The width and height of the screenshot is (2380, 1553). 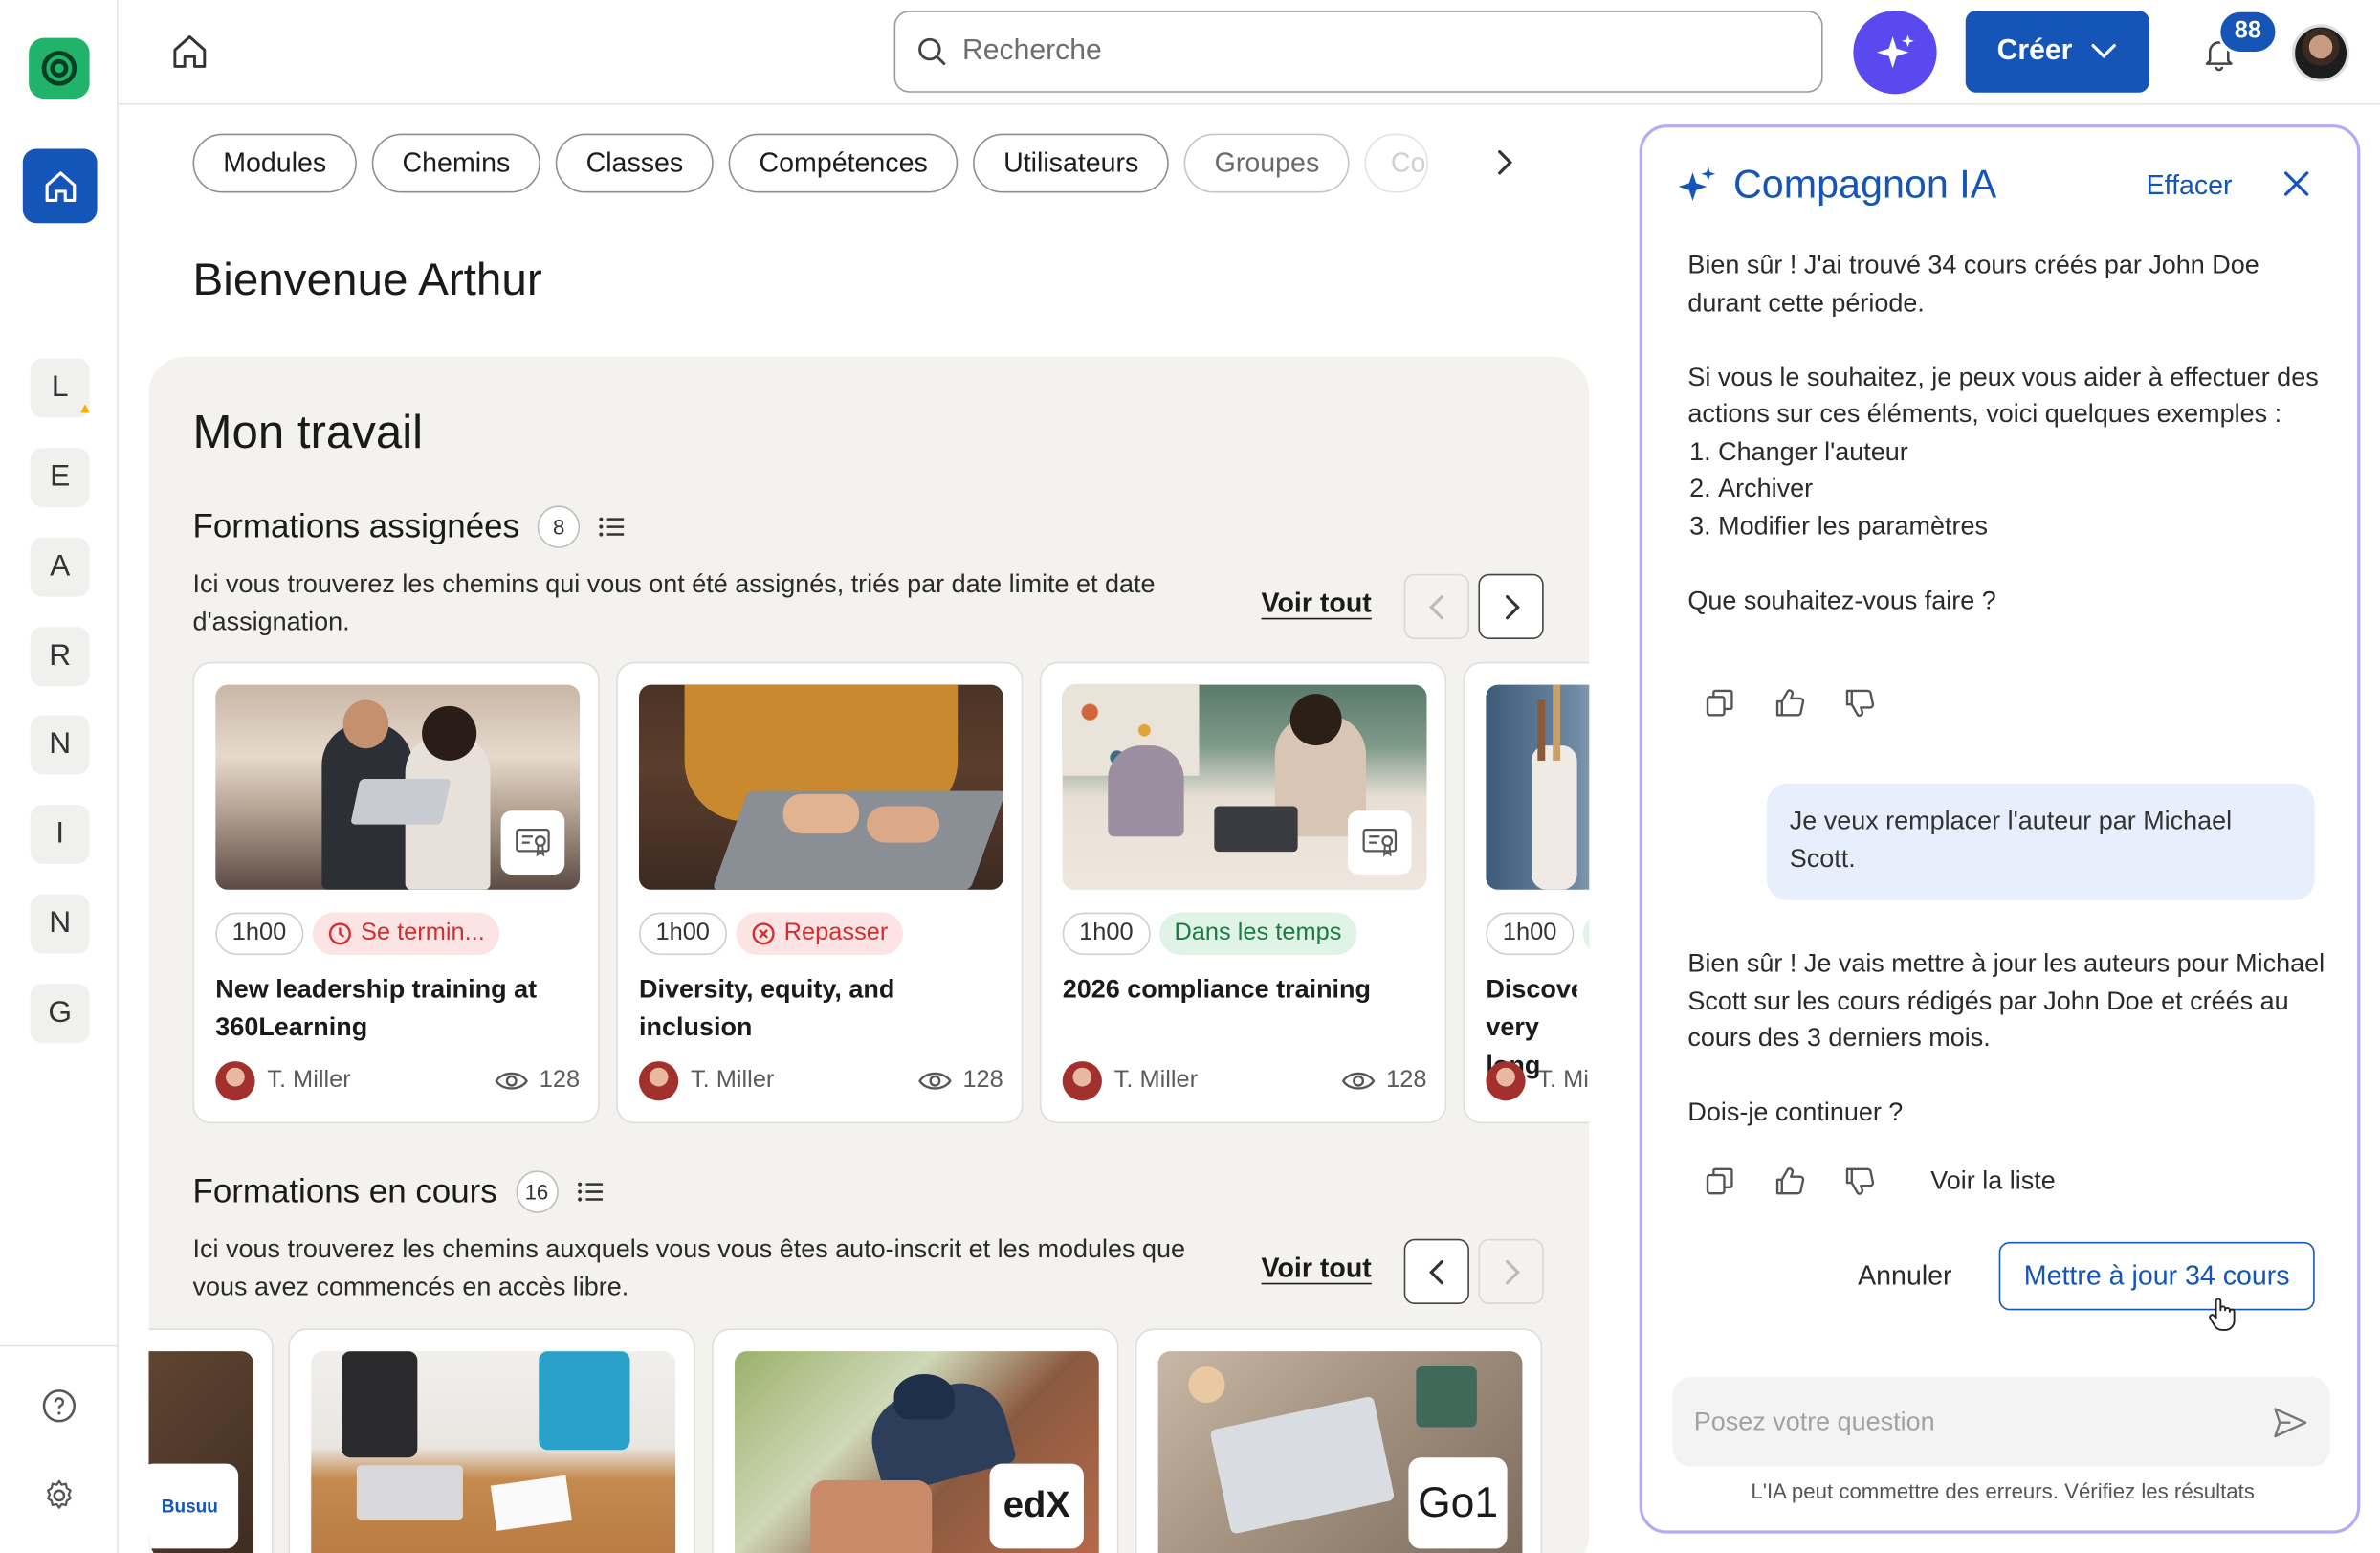 What do you see at coordinates (537, 1191) in the screenshot?
I see `count-badge: 16` at bounding box center [537, 1191].